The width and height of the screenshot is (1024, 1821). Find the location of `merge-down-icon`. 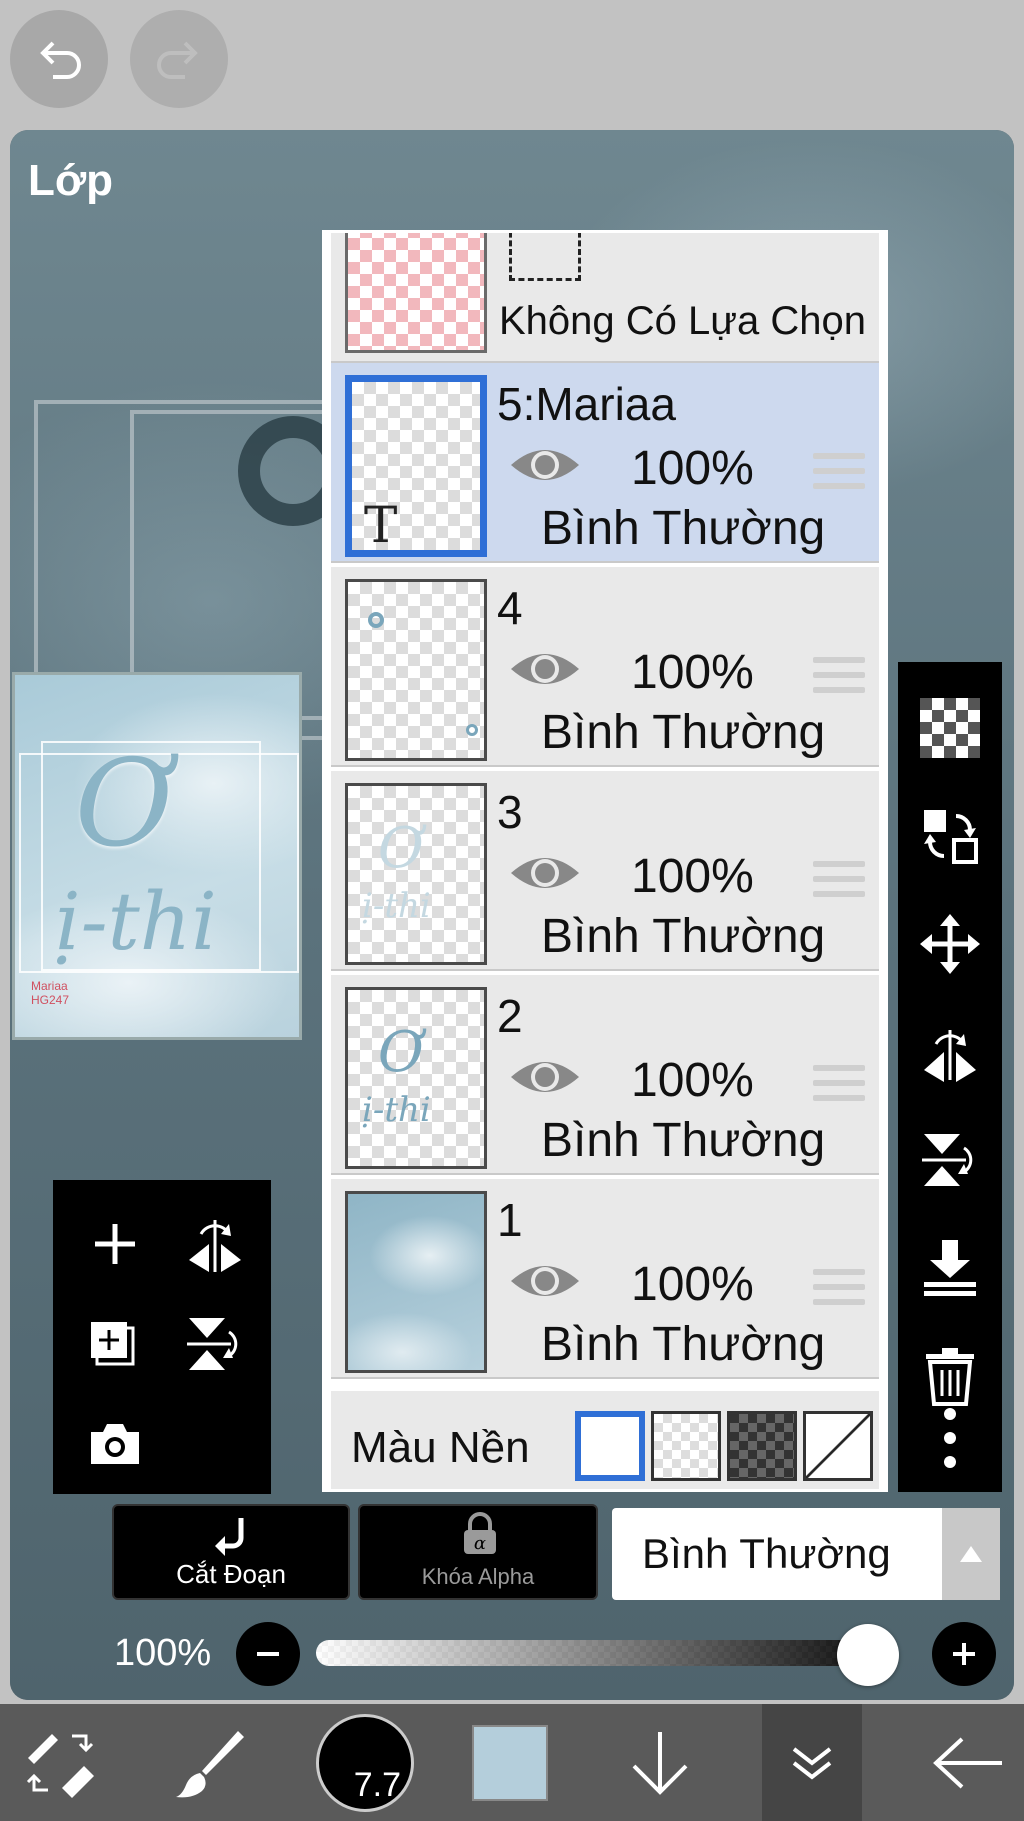

merge-down-icon is located at coordinates (950, 1268).